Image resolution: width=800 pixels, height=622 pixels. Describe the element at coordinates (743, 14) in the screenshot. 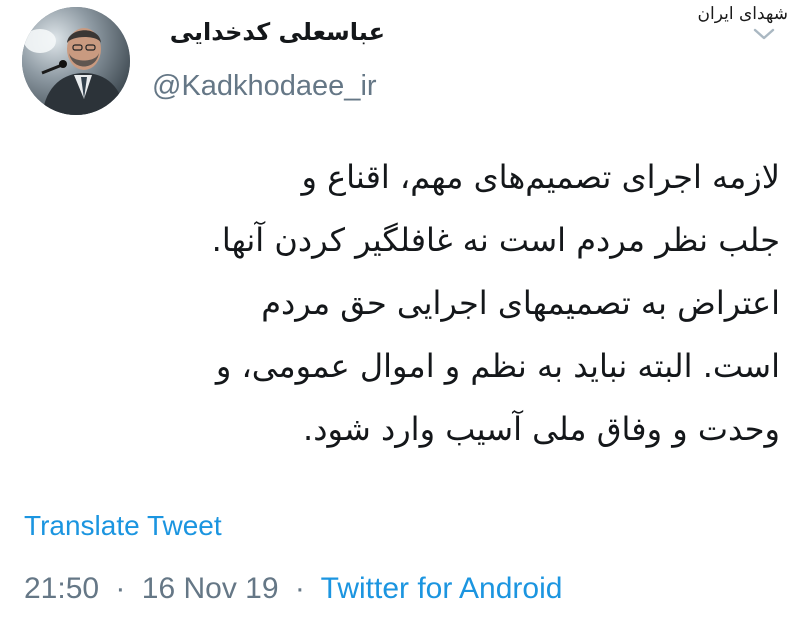

I see `watermark-logo: شهدای ایران` at that location.